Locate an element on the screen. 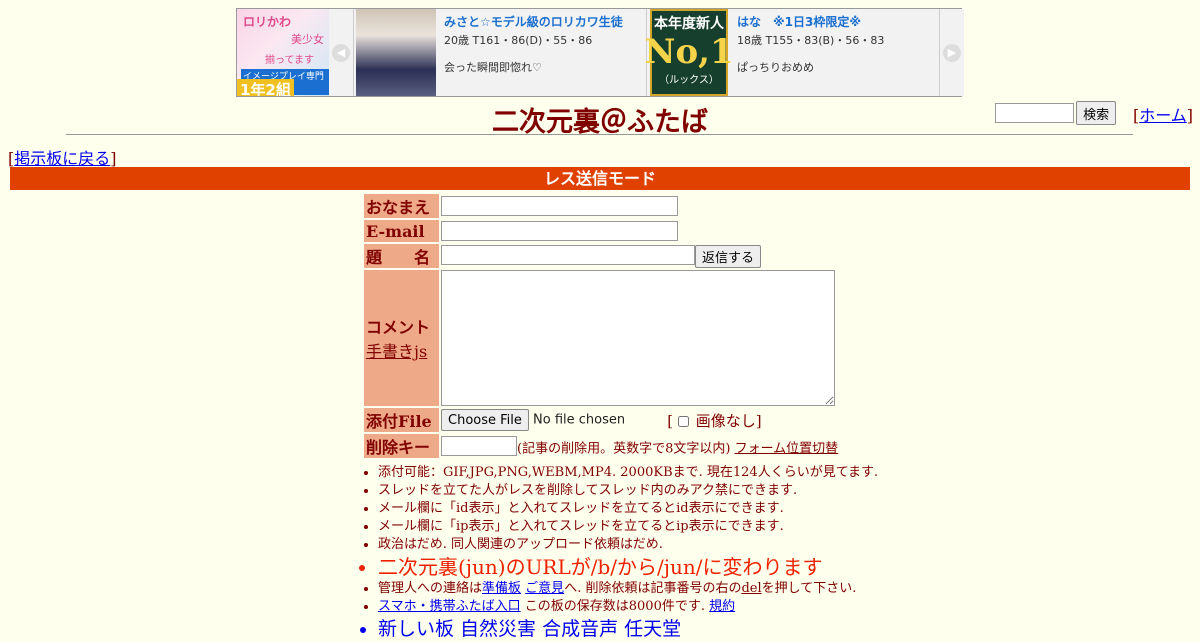 This screenshot has width=1200, height=642. choose-file-button: Choose File is located at coordinates (485, 420).